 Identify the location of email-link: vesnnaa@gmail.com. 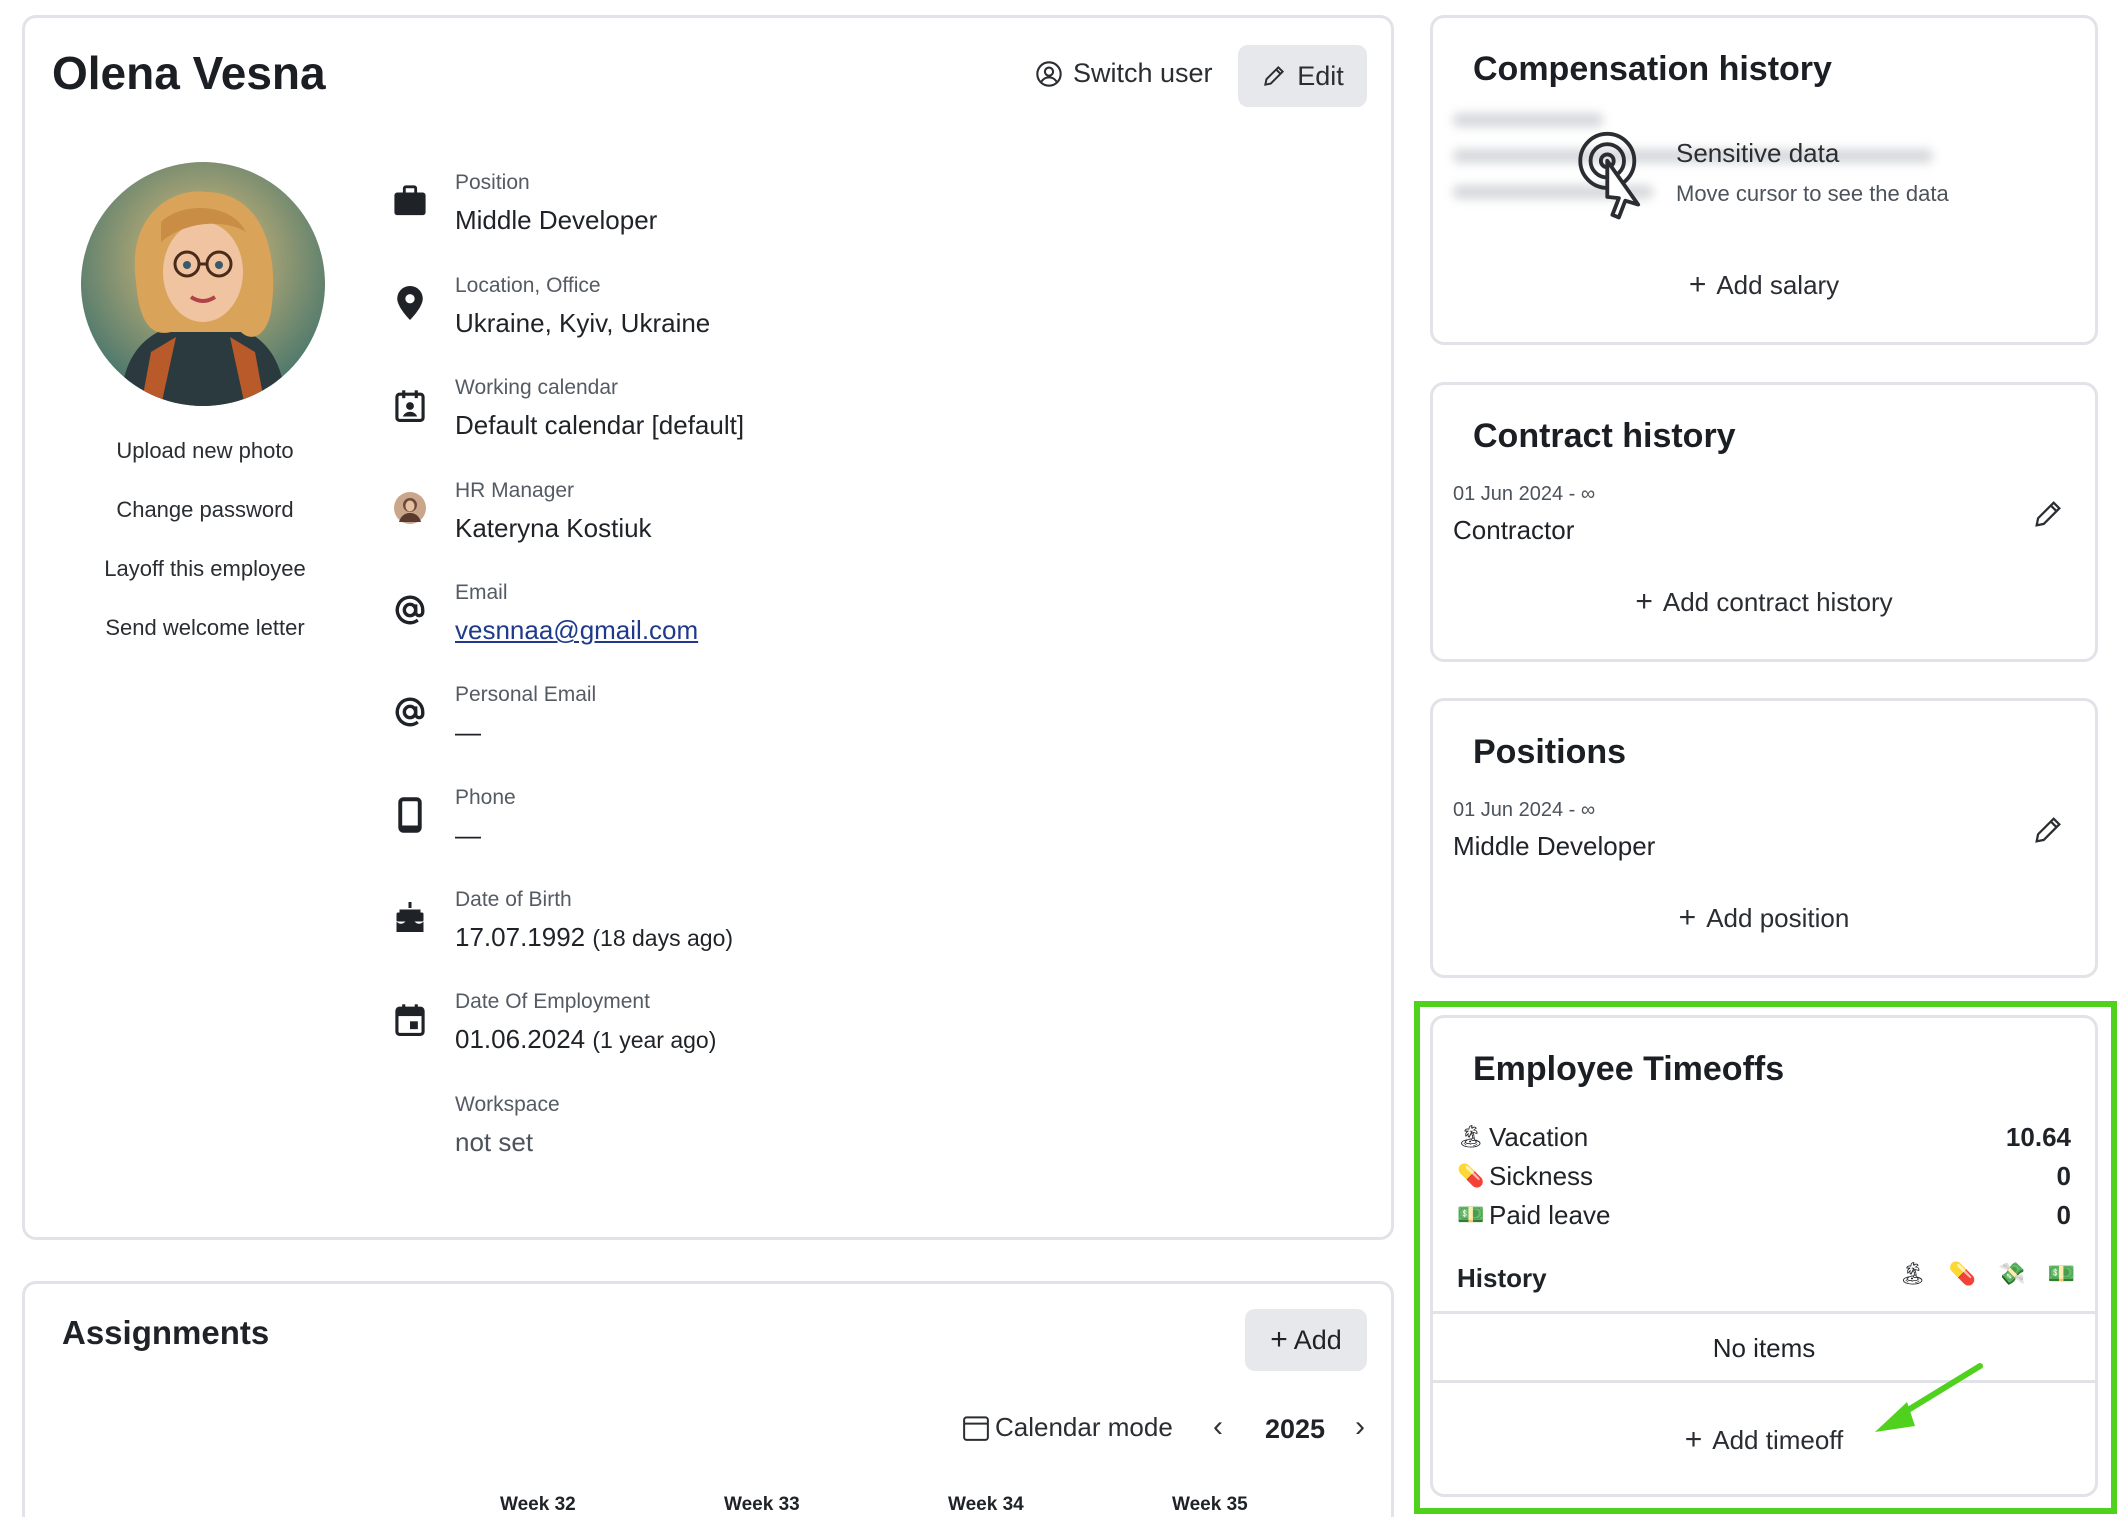
(576, 630).